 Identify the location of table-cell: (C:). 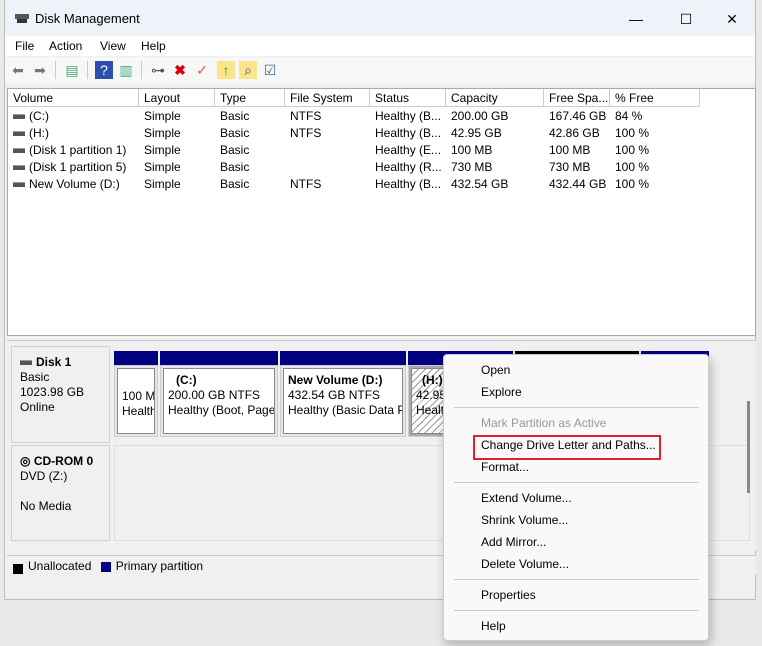
(75, 116).